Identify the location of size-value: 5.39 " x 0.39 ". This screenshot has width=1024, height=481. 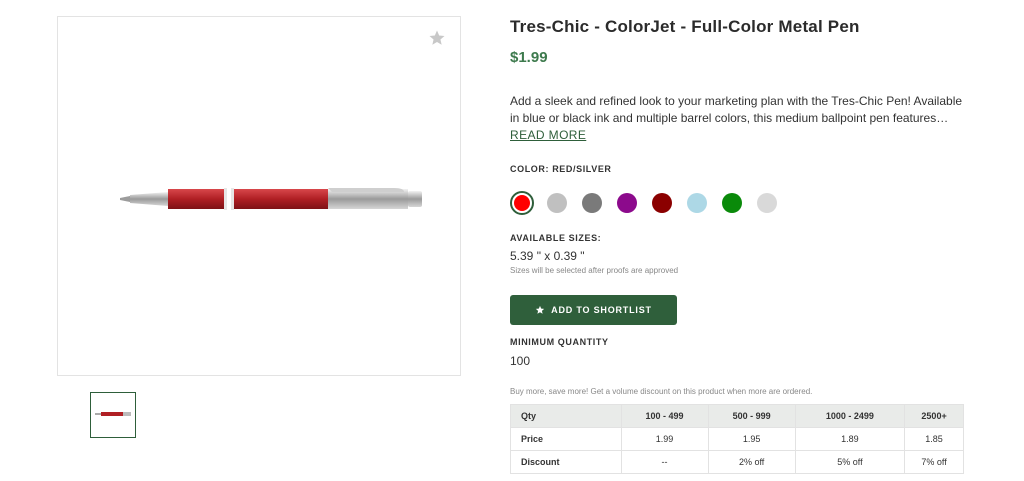
(547, 256).